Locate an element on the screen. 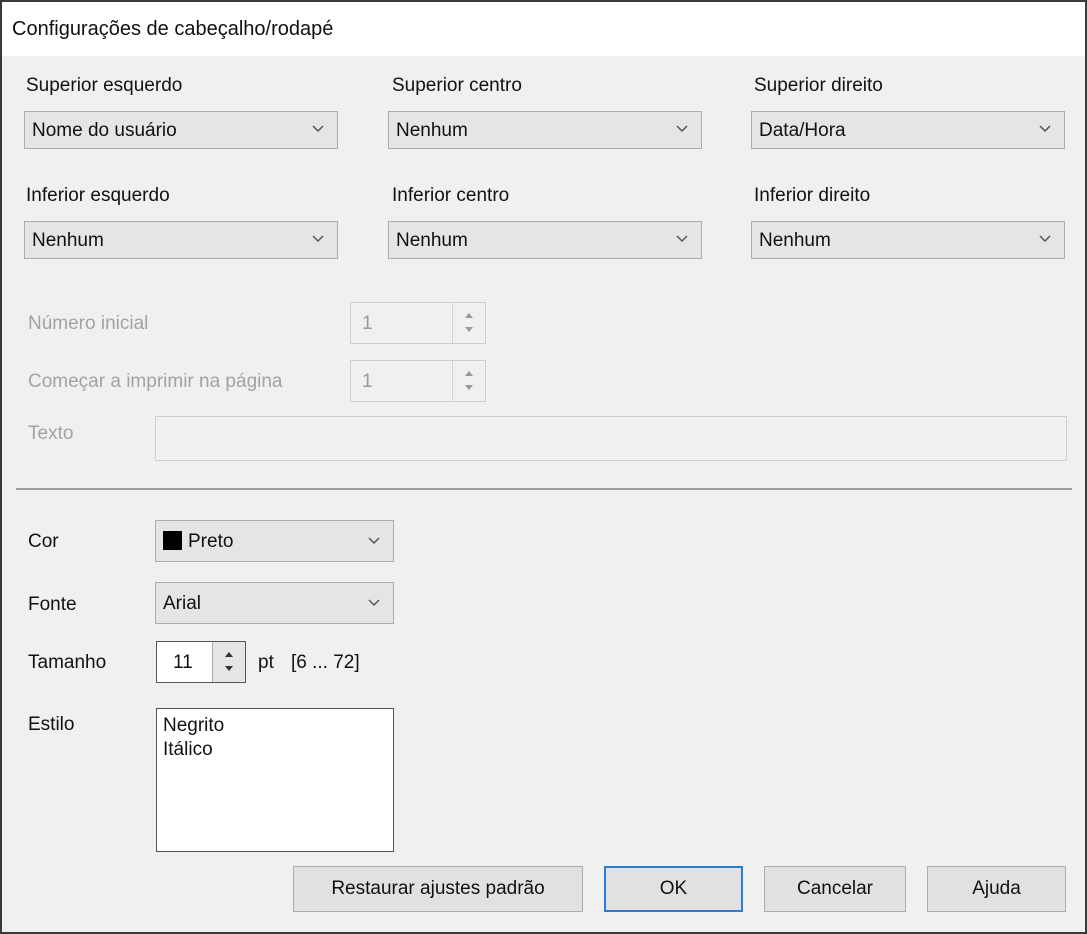 The width and height of the screenshot is (1087, 934). style-listbox: Negrito Itálico is located at coordinates (275, 780).